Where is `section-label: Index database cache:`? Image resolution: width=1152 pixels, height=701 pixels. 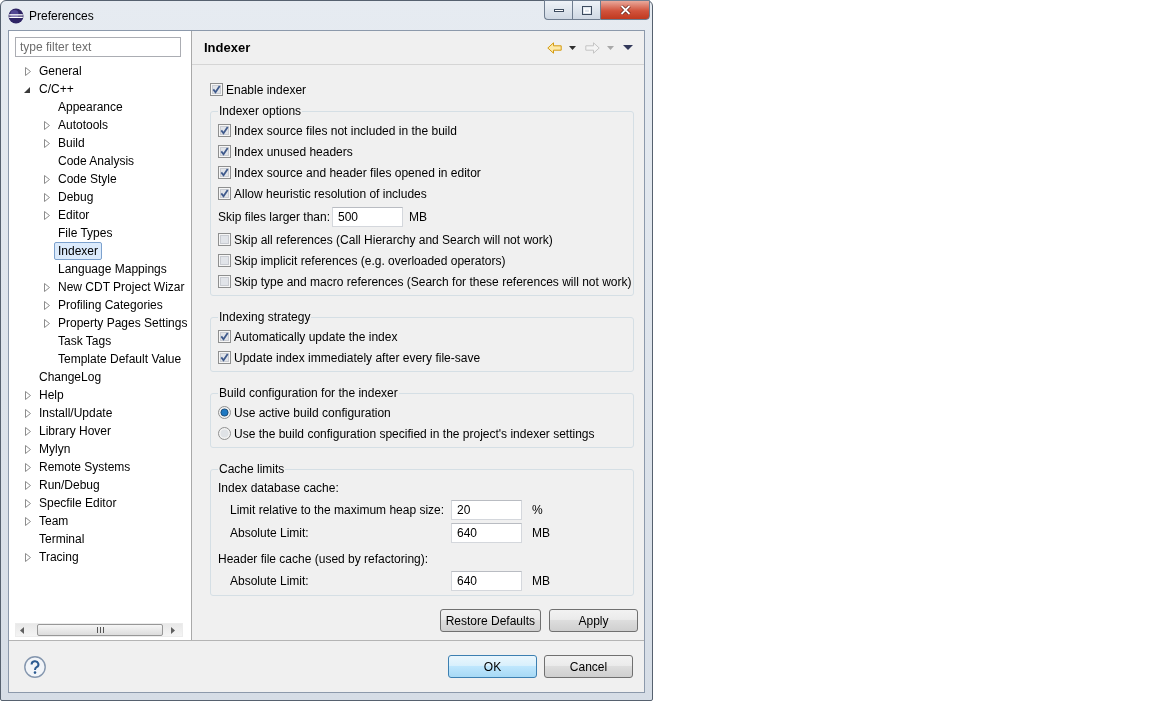 section-label: Index database cache: is located at coordinates (278, 488).